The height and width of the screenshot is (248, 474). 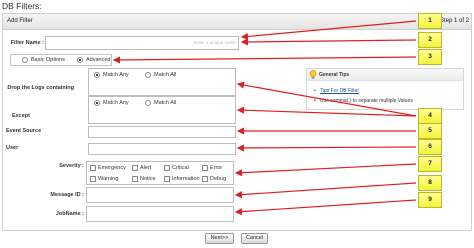 I want to click on callout-4: 4, so click(x=430, y=116).